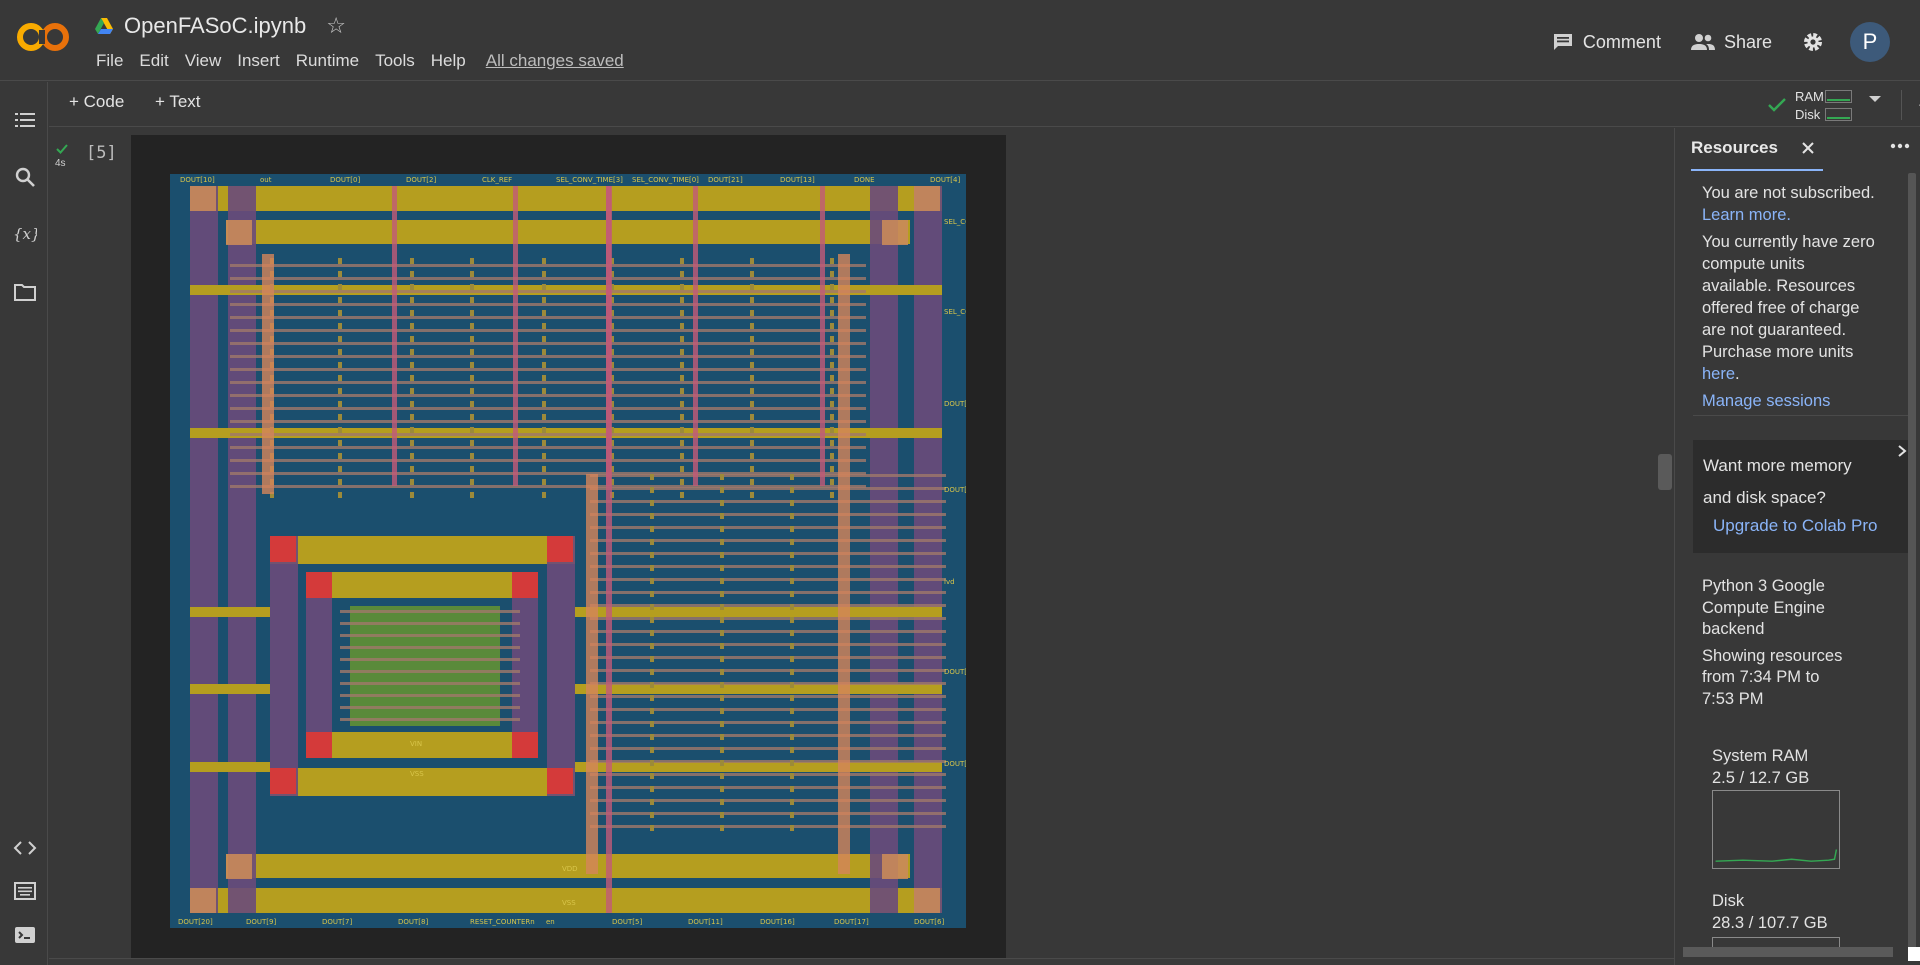  I want to click on menu-insert: Insert, so click(258, 61).